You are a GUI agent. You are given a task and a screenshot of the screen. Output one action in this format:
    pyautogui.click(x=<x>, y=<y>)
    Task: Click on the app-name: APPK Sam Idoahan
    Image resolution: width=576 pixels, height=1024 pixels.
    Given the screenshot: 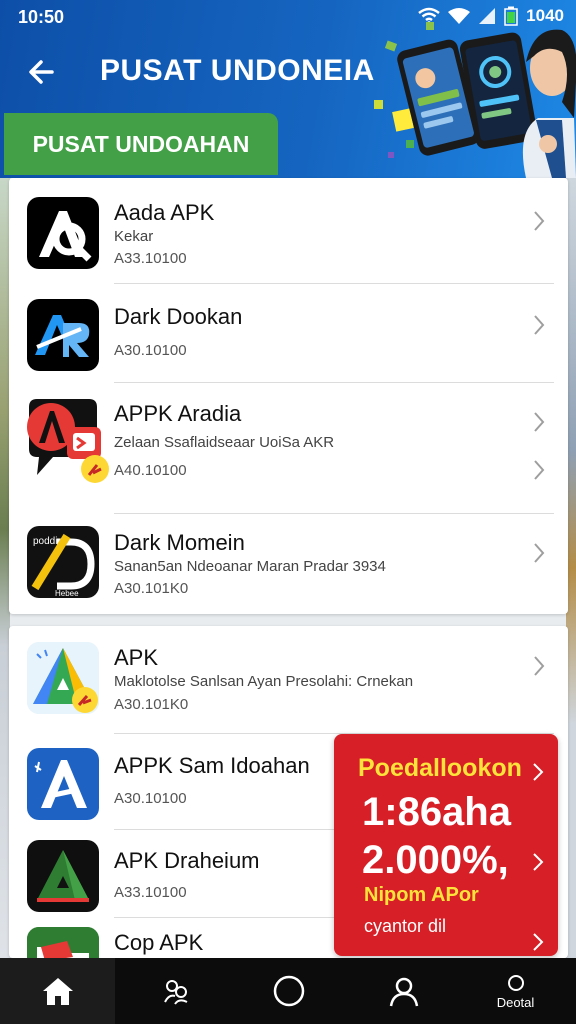 What is the action you would take?
    pyautogui.click(x=212, y=765)
    